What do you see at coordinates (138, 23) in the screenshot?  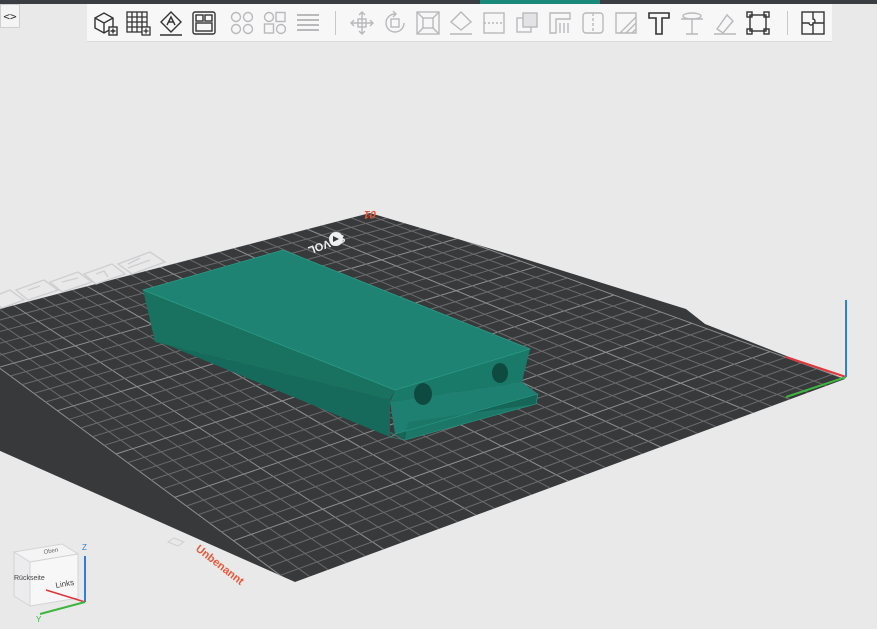 I see `grid-layout-icon` at bounding box center [138, 23].